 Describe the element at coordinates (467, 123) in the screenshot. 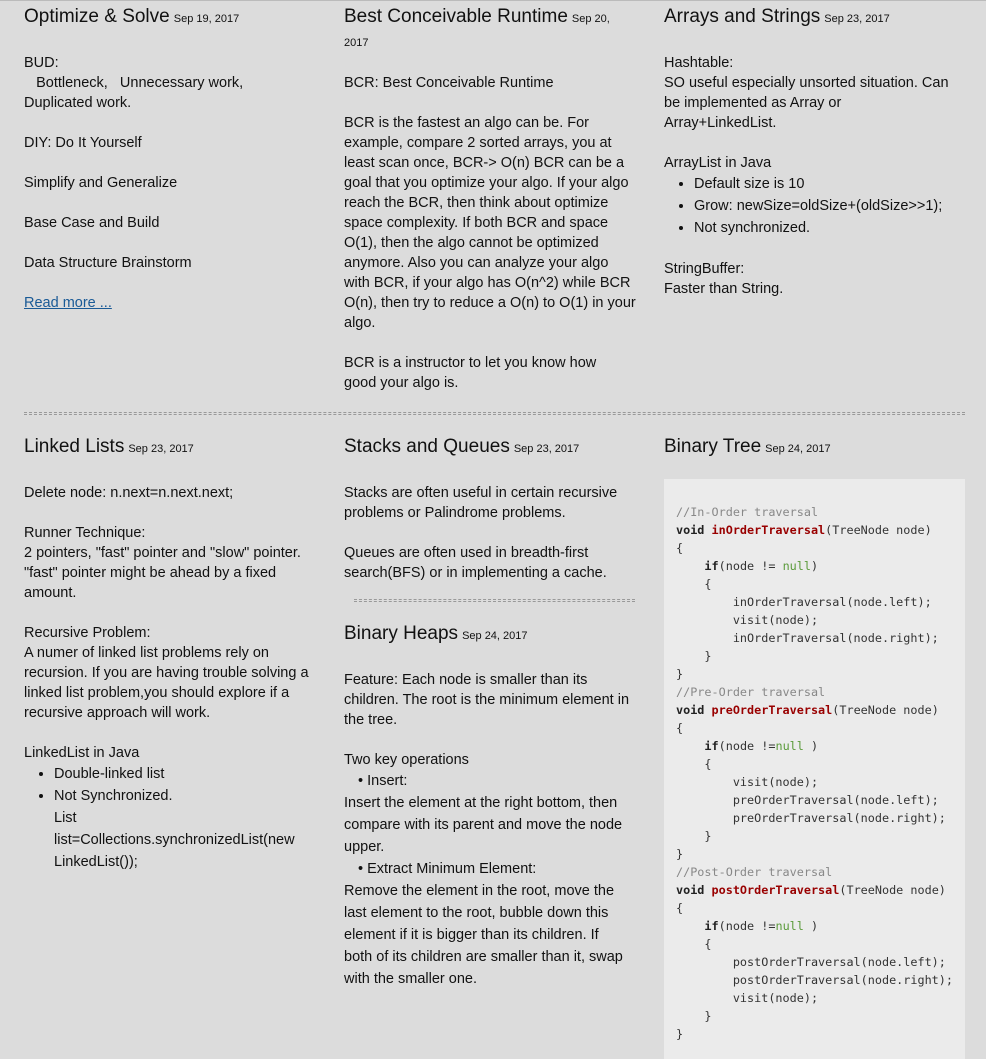

I see `text-line: BCR is the fastest an algo can be. For` at that location.